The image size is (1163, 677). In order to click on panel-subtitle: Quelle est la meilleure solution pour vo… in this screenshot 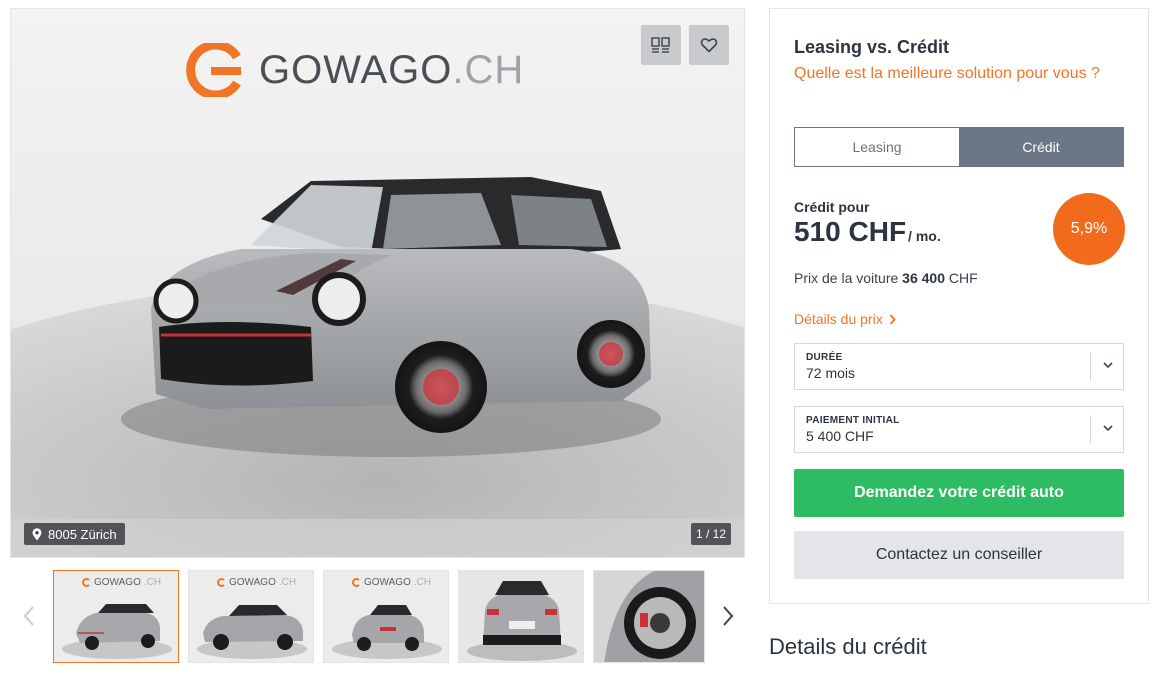, I will do `click(947, 73)`.